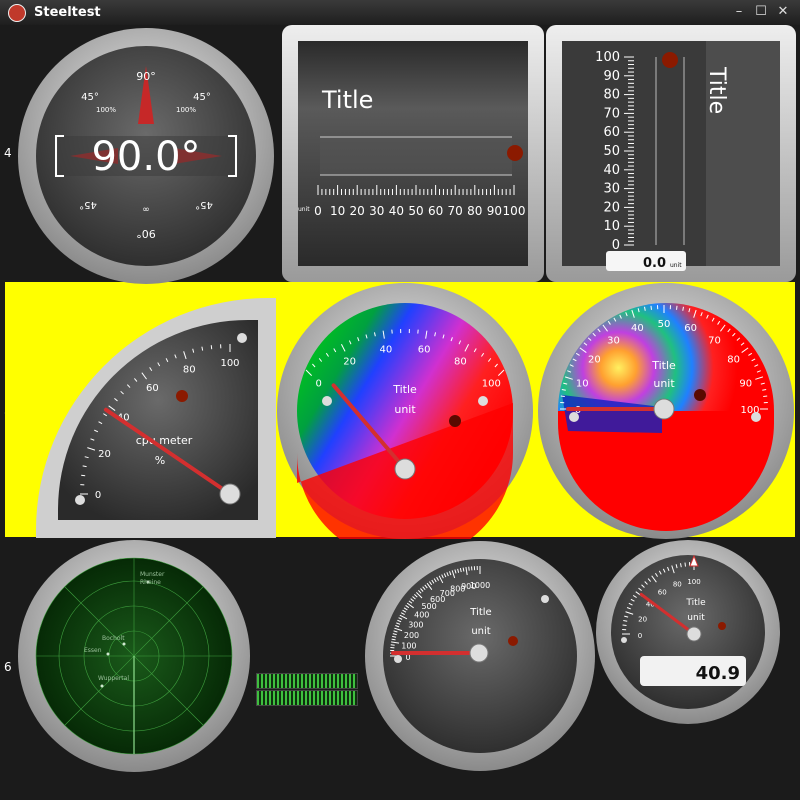 The height and width of the screenshot is (800, 800). I want to click on radial2-tick-label: 40, so click(637, 328).